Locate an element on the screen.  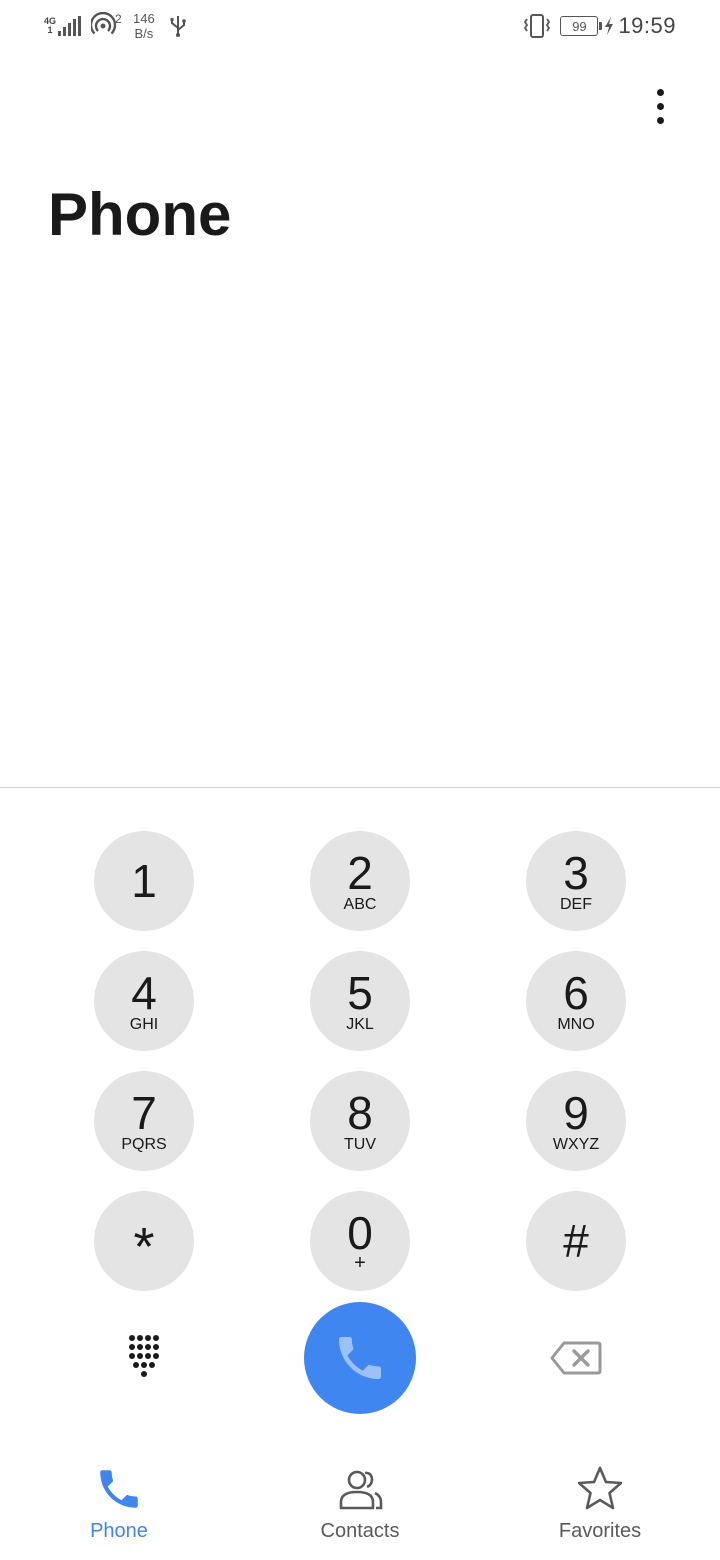
key-9: 9 WXYZ is located at coordinates (576, 1121).